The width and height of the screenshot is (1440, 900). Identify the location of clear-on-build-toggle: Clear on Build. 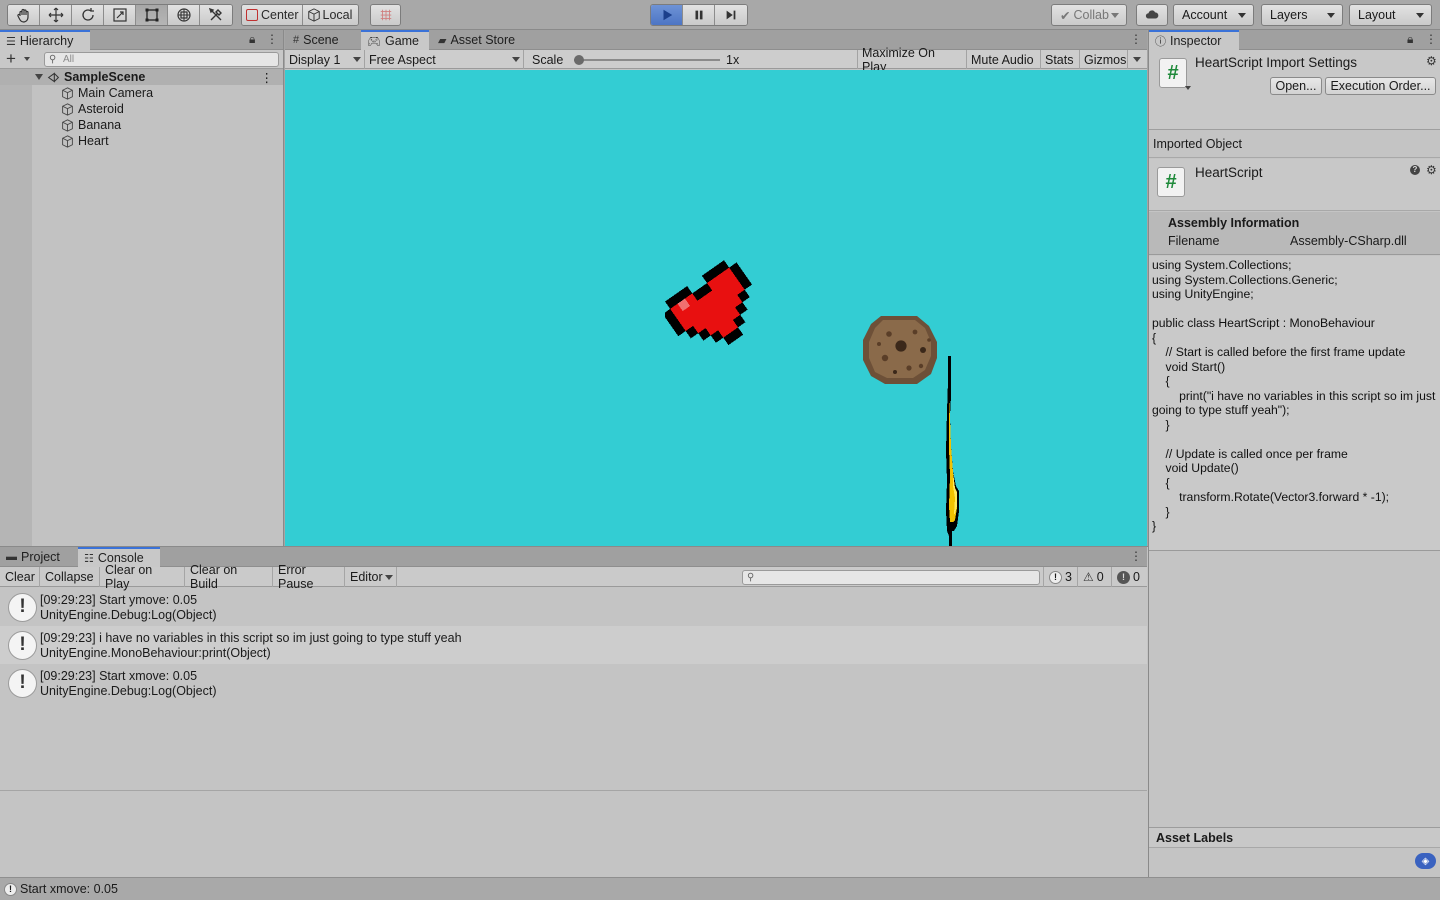
(229, 577).